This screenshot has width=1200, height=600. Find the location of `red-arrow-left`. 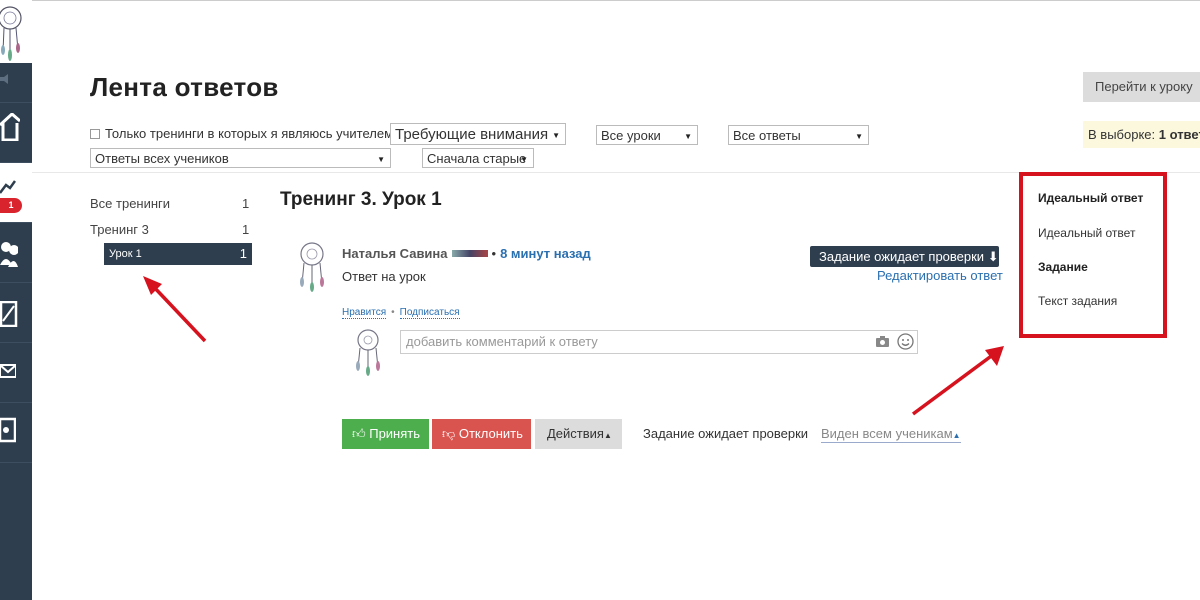

red-arrow-left is located at coordinates (178, 313).